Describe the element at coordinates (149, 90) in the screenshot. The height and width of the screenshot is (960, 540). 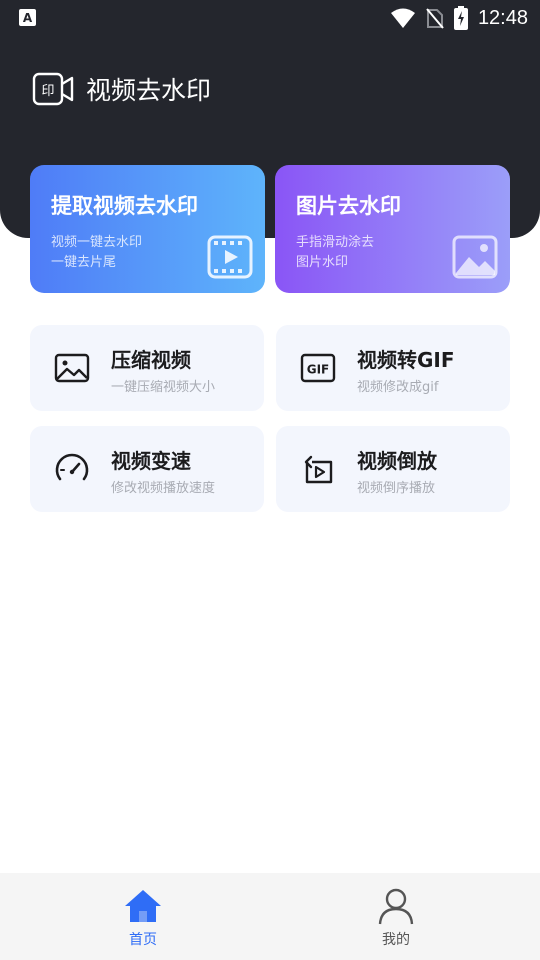
I see `app-title: 视频去水印` at that location.